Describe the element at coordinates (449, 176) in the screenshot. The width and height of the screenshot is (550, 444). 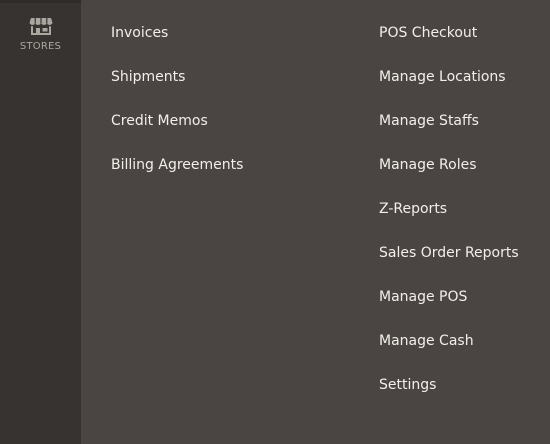
I see `menu-item-manage-roles: Manage Roles` at that location.